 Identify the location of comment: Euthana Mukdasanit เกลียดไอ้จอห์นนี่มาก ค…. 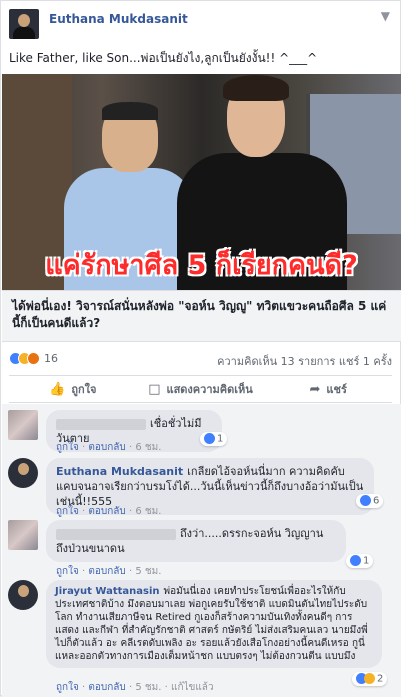
(203, 487).